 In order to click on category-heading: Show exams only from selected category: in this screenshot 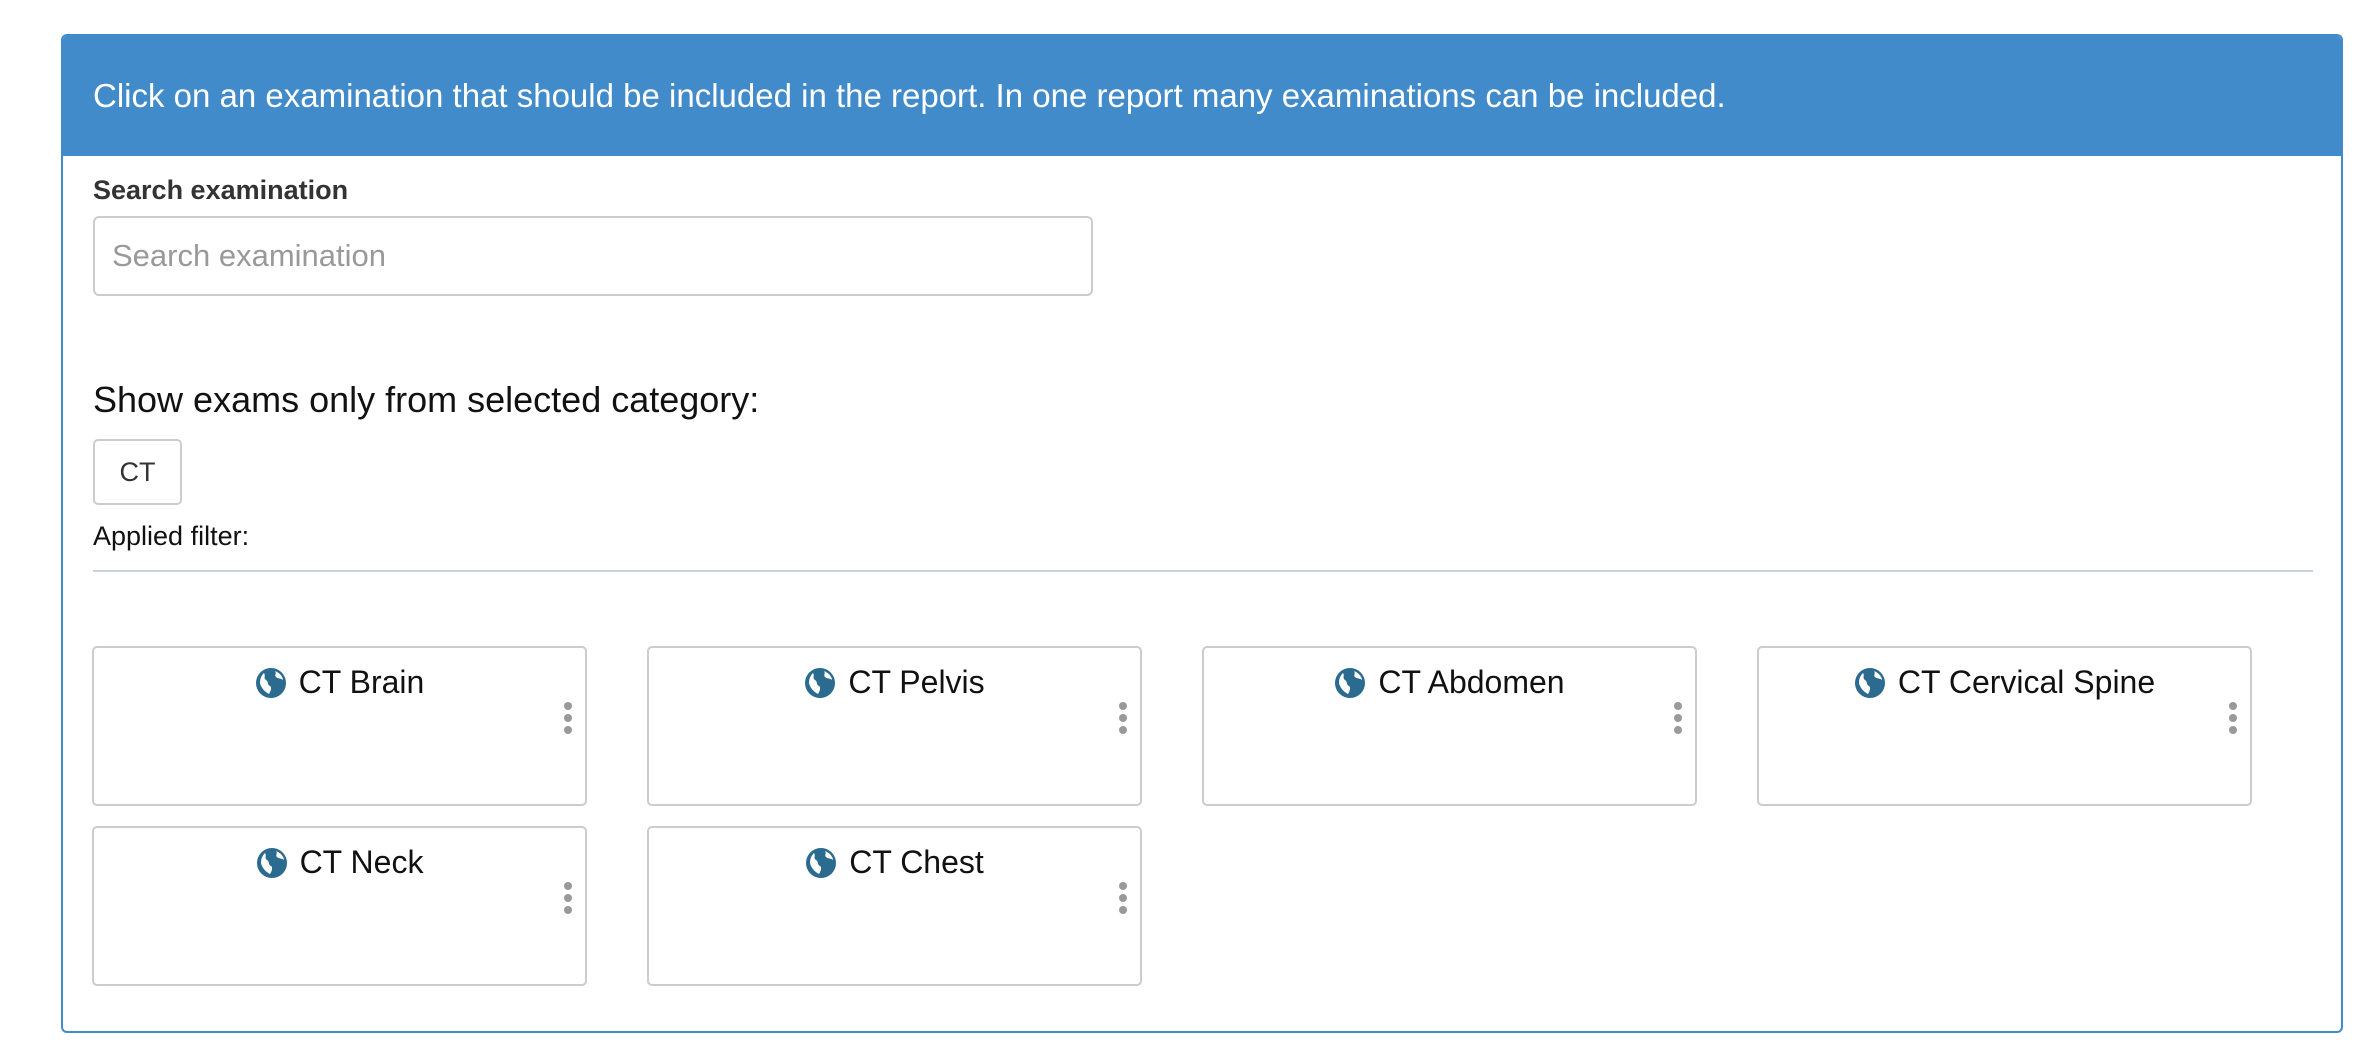, I will do `click(426, 399)`.